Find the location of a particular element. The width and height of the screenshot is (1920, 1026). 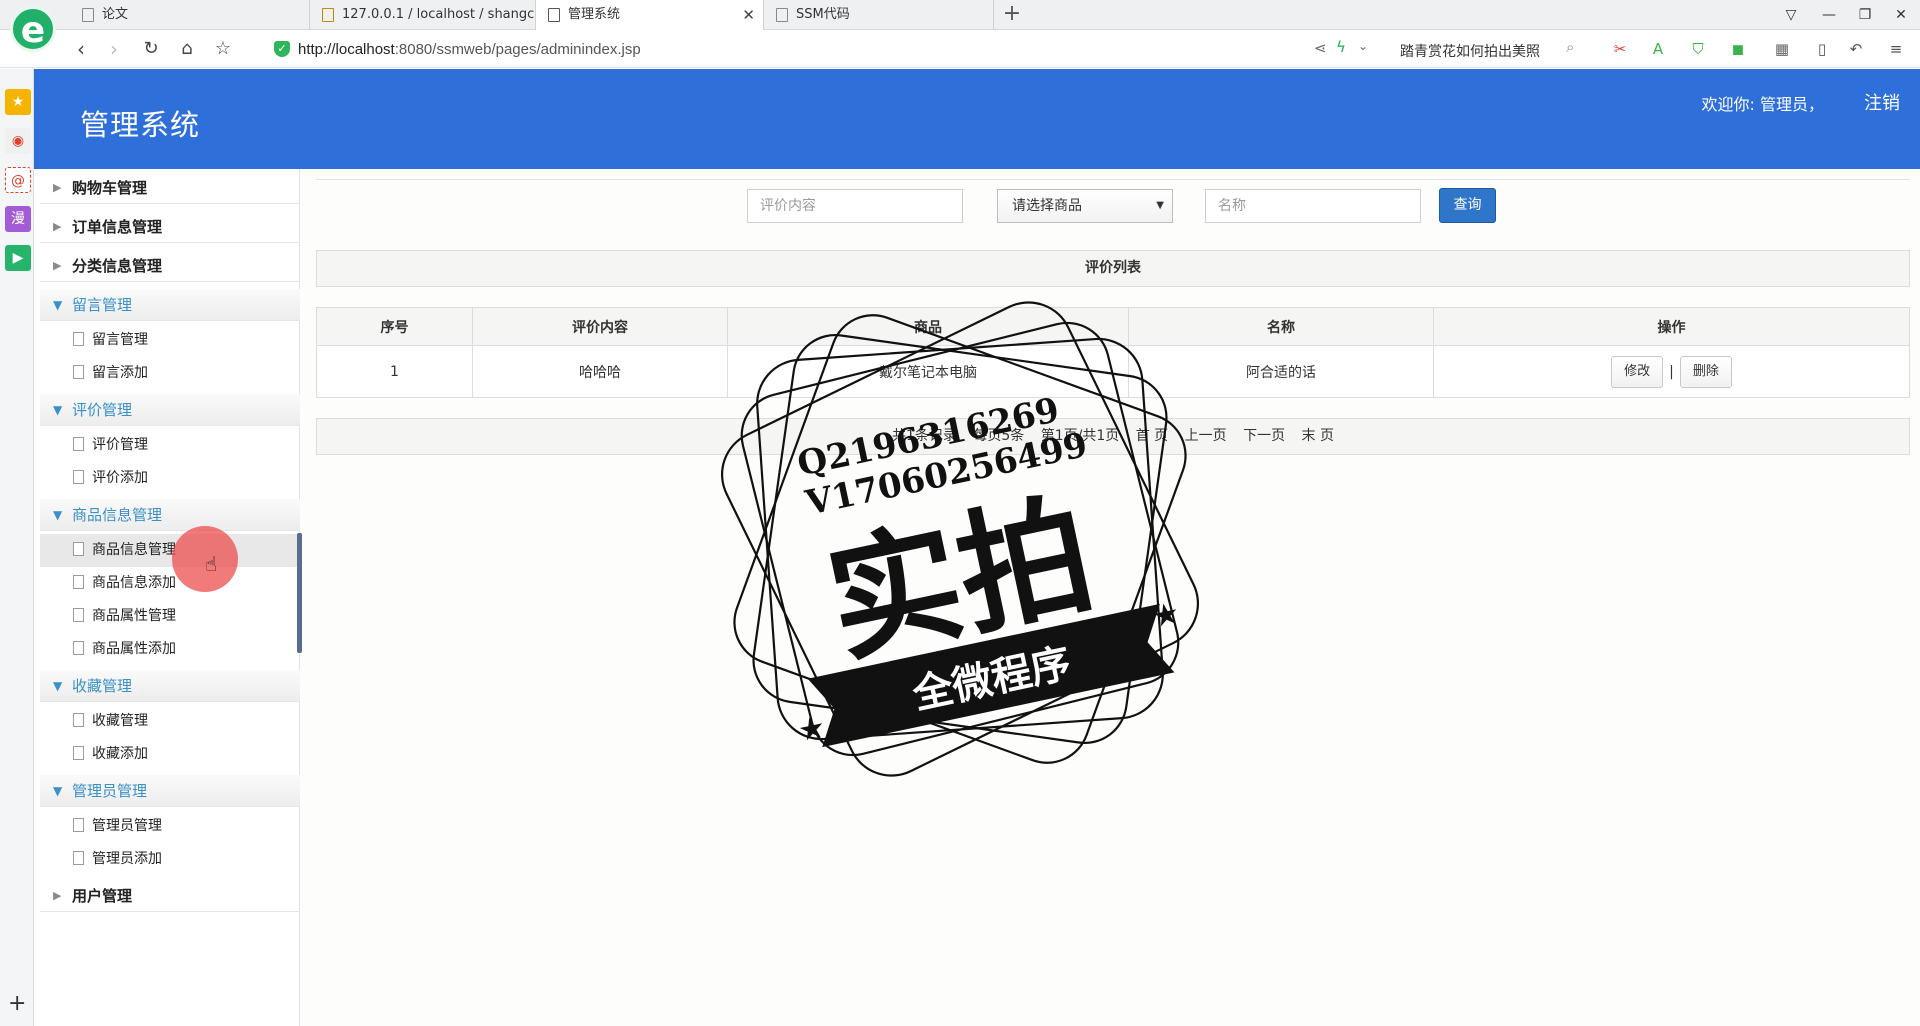

menu-group-favorite: ▼ 收藏管理 is located at coordinates (170, 686).